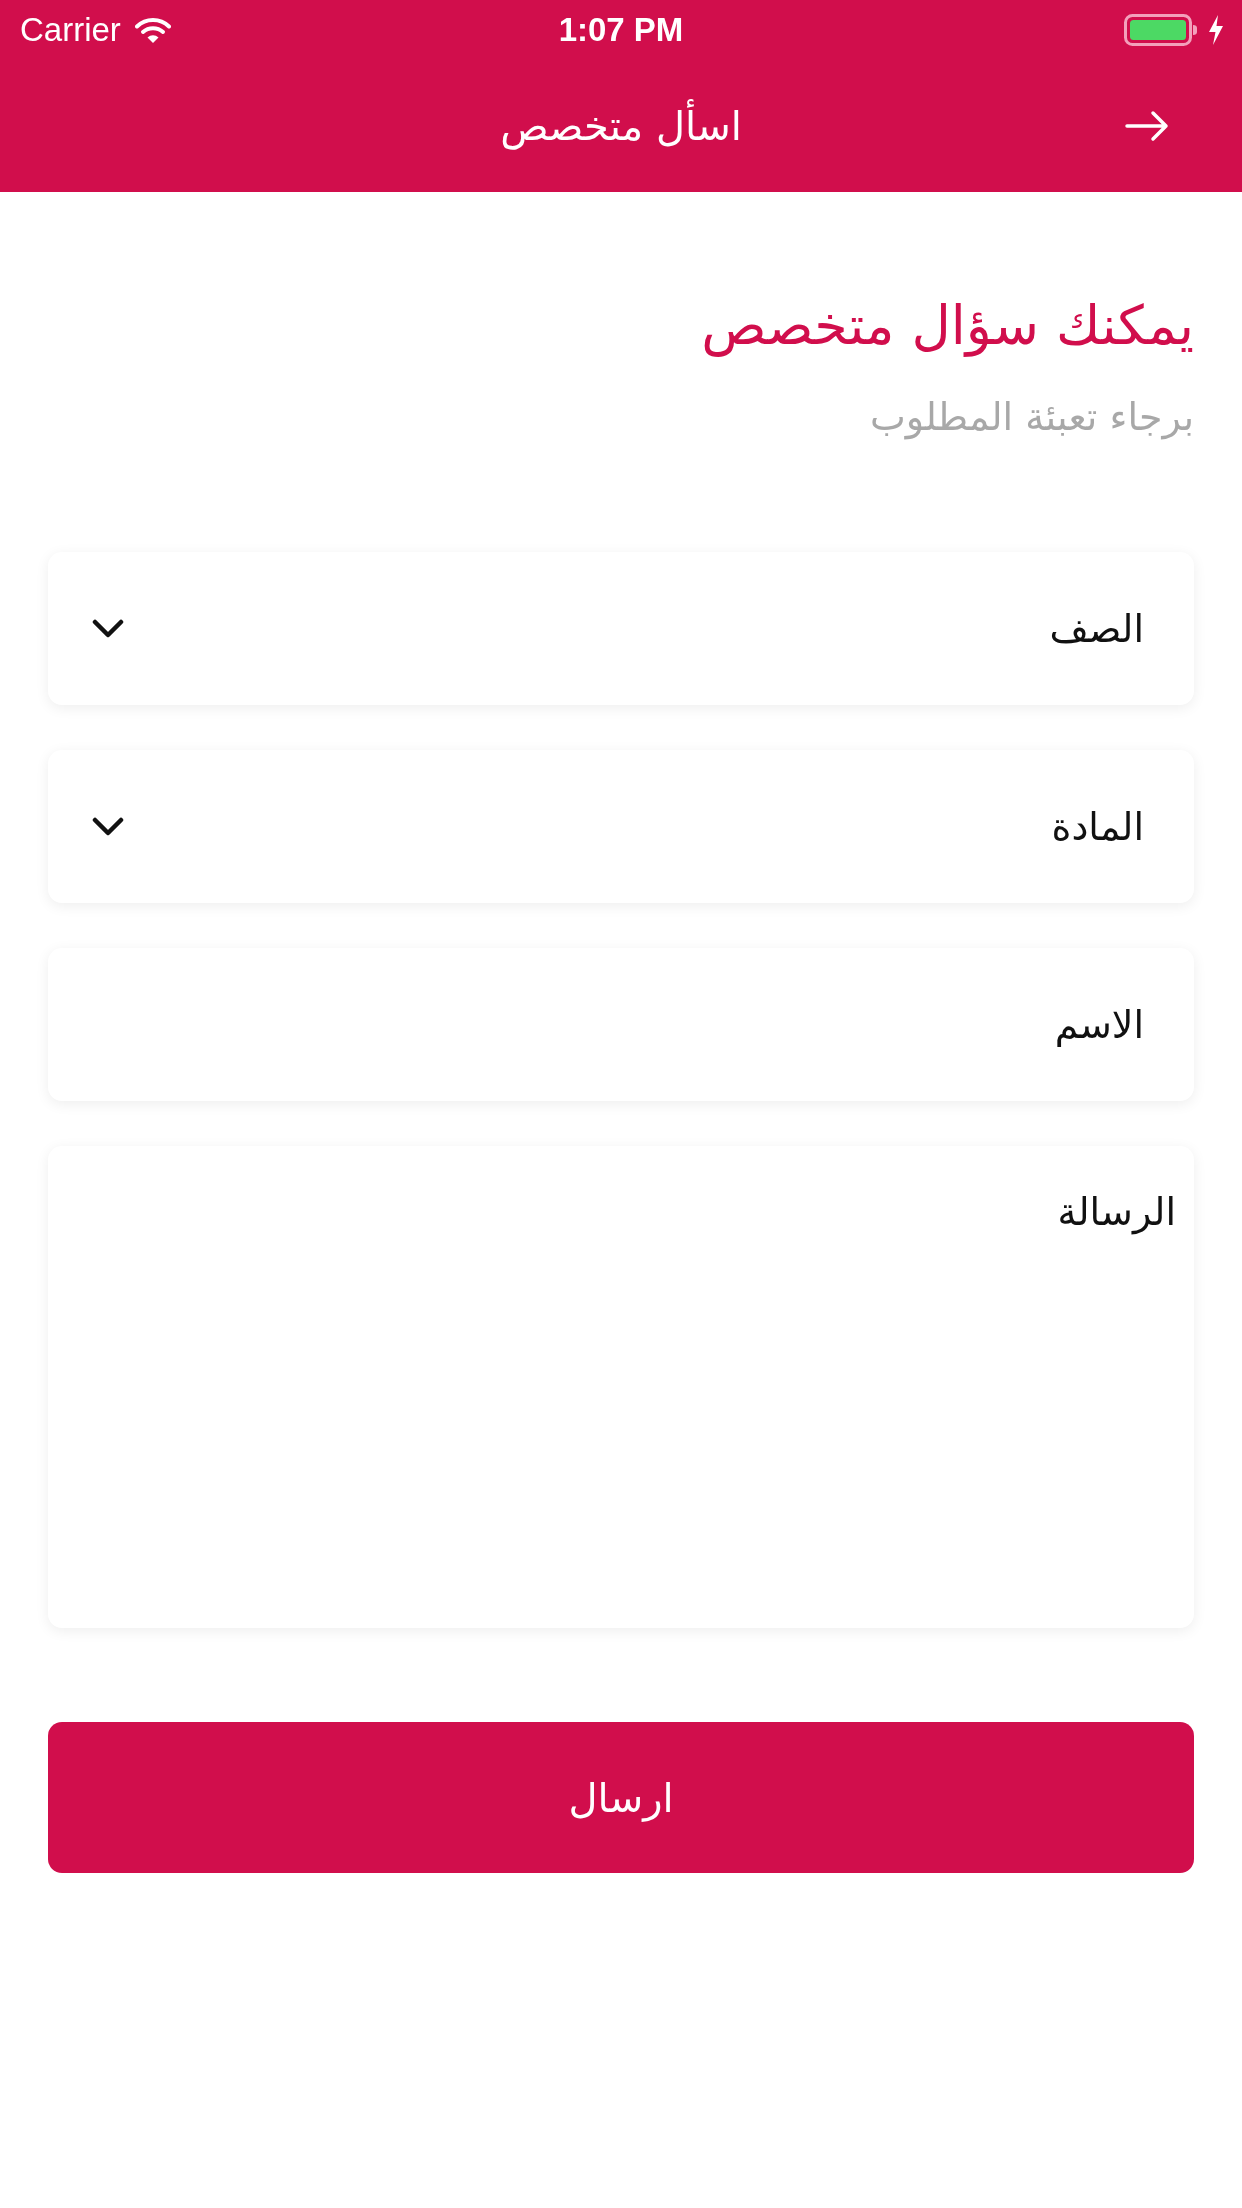  I want to click on status-time: 1:07 PM, so click(621, 30).